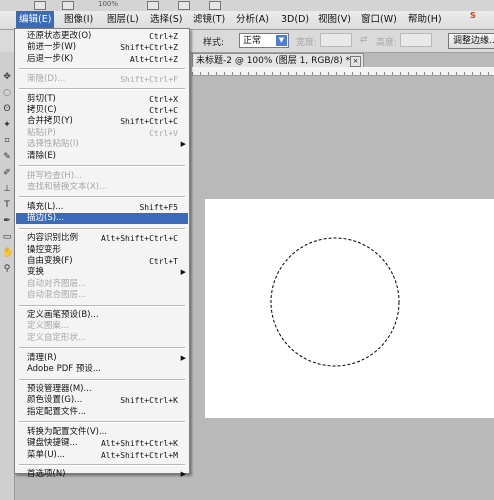 Image resolution: width=494 pixels, height=500 pixels. Describe the element at coordinates (7, 269) in the screenshot. I see `zoom-tool-icon: ⚲` at that location.